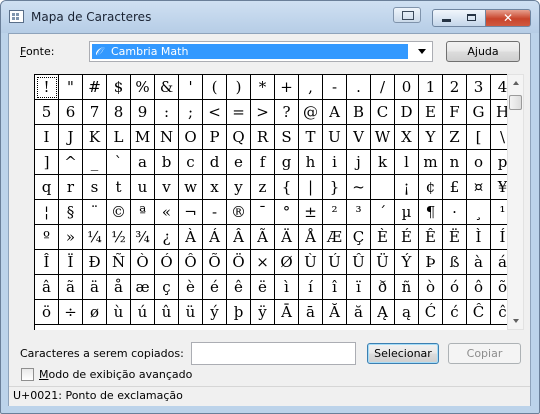 The image size is (540, 414). What do you see at coordinates (455, 212) in the screenshot?
I see `character-cell: ·` at bounding box center [455, 212].